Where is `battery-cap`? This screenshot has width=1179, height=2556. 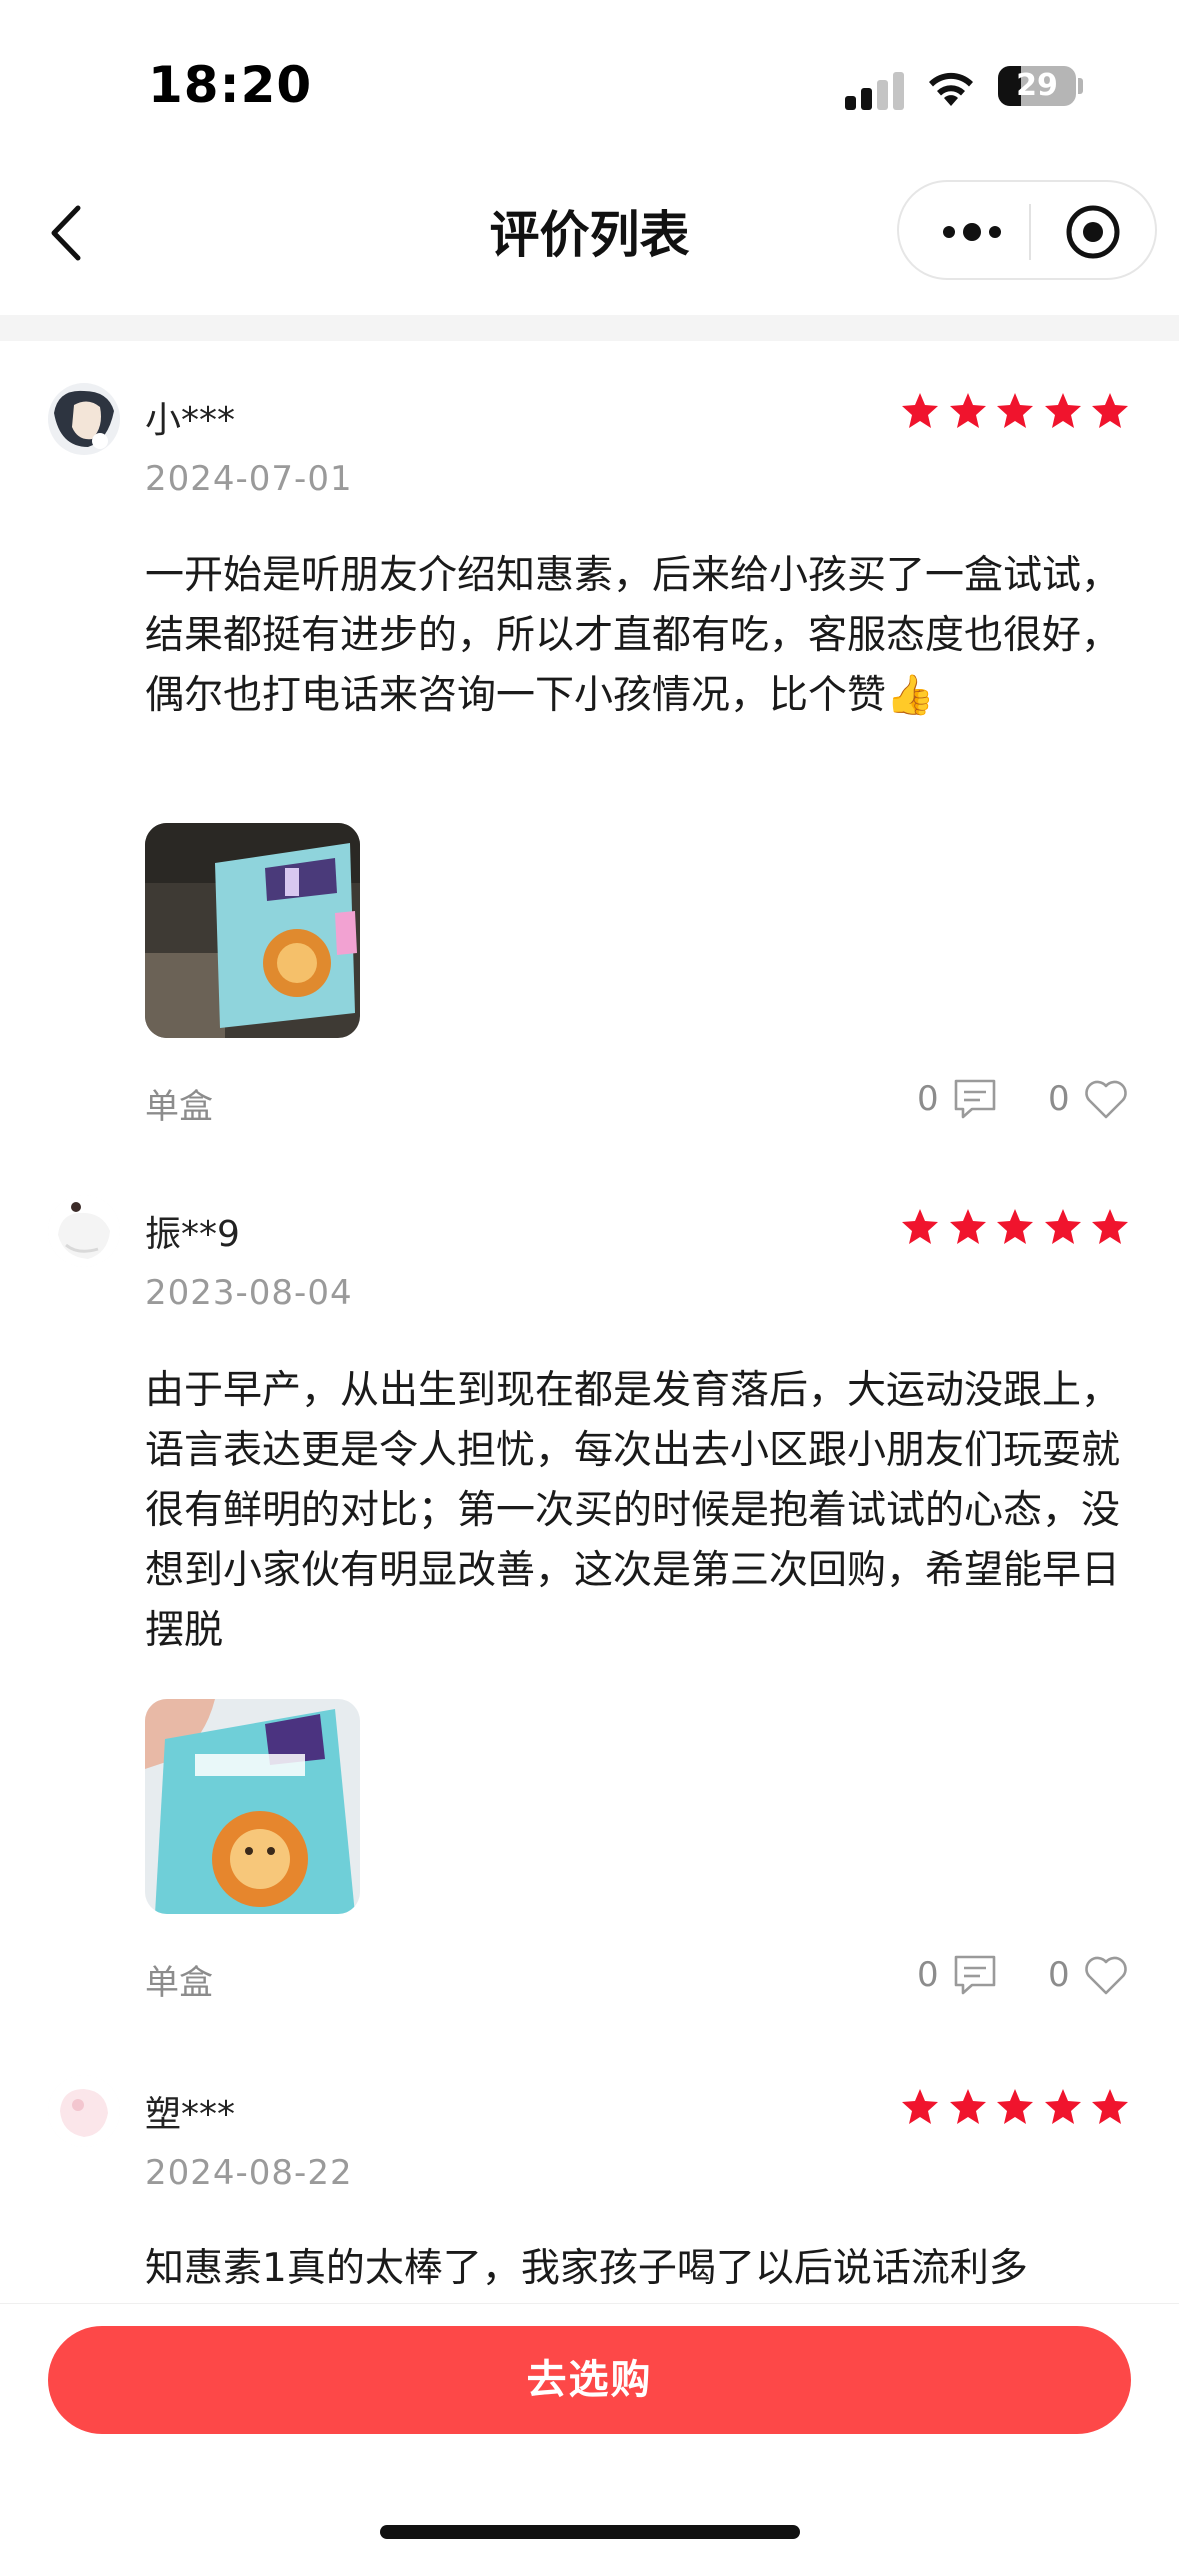 battery-cap is located at coordinates (1080, 86).